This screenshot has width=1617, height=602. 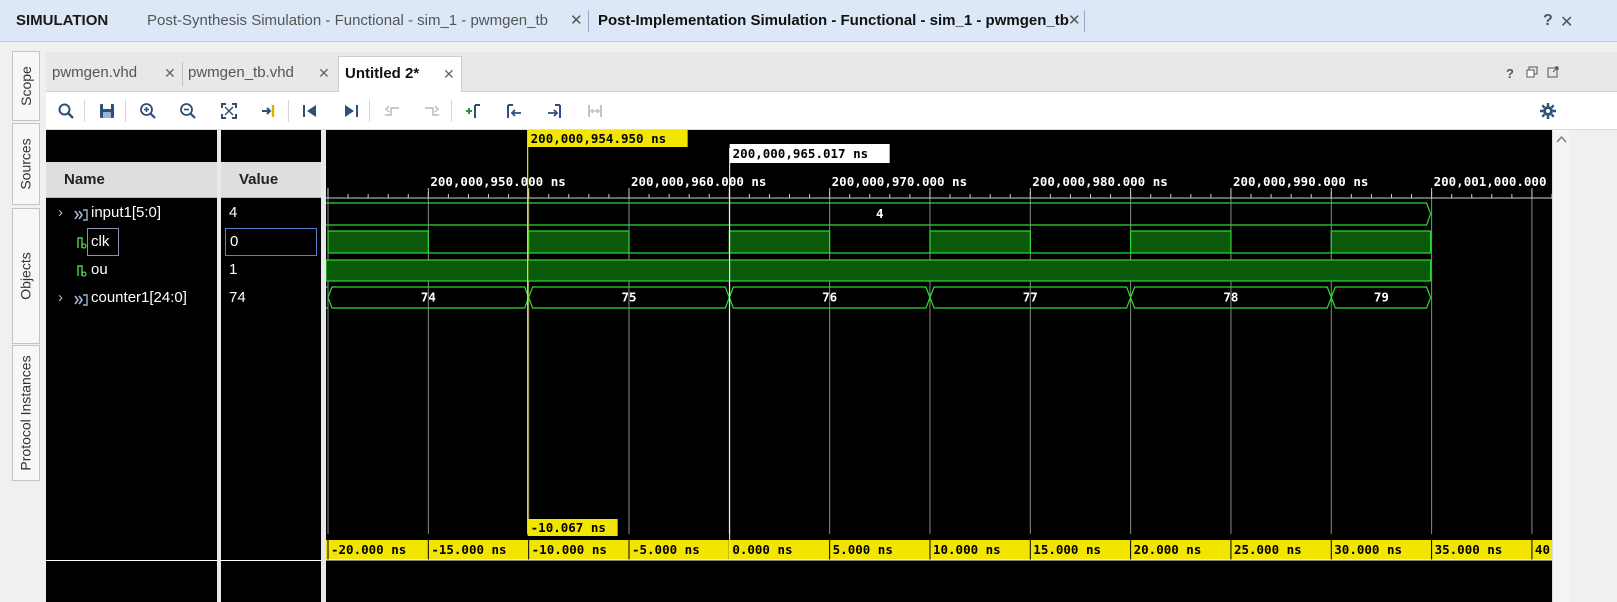 What do you see at coordinates (271, 242) in the screenshot?
I see `signal-value-clk: 0` at bounding box center [271, 242].